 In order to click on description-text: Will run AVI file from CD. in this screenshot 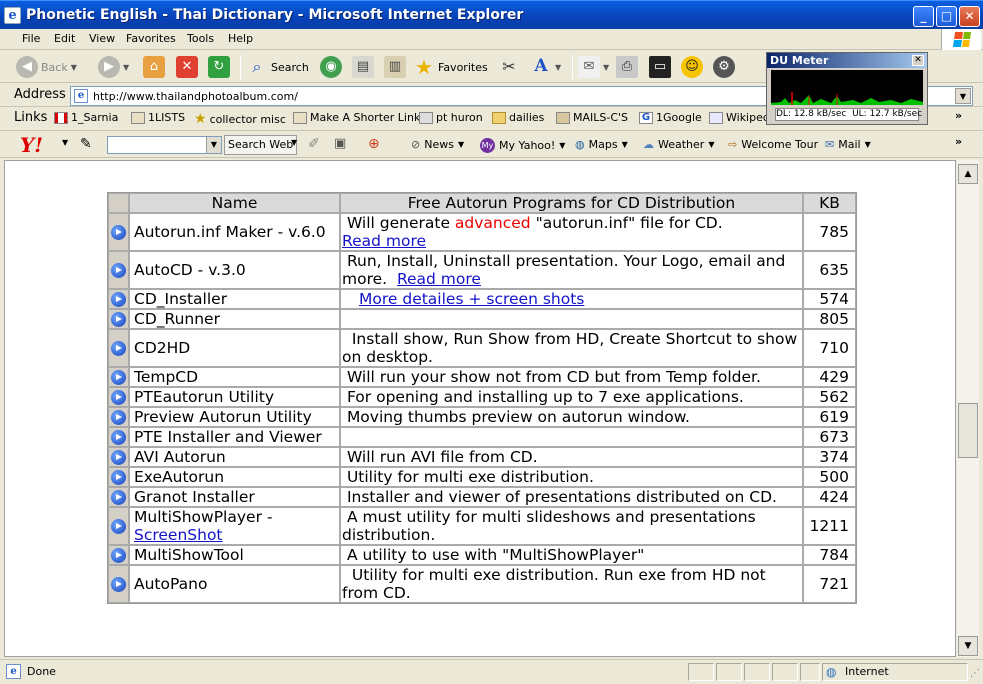, I will do `click(440, 457)`.